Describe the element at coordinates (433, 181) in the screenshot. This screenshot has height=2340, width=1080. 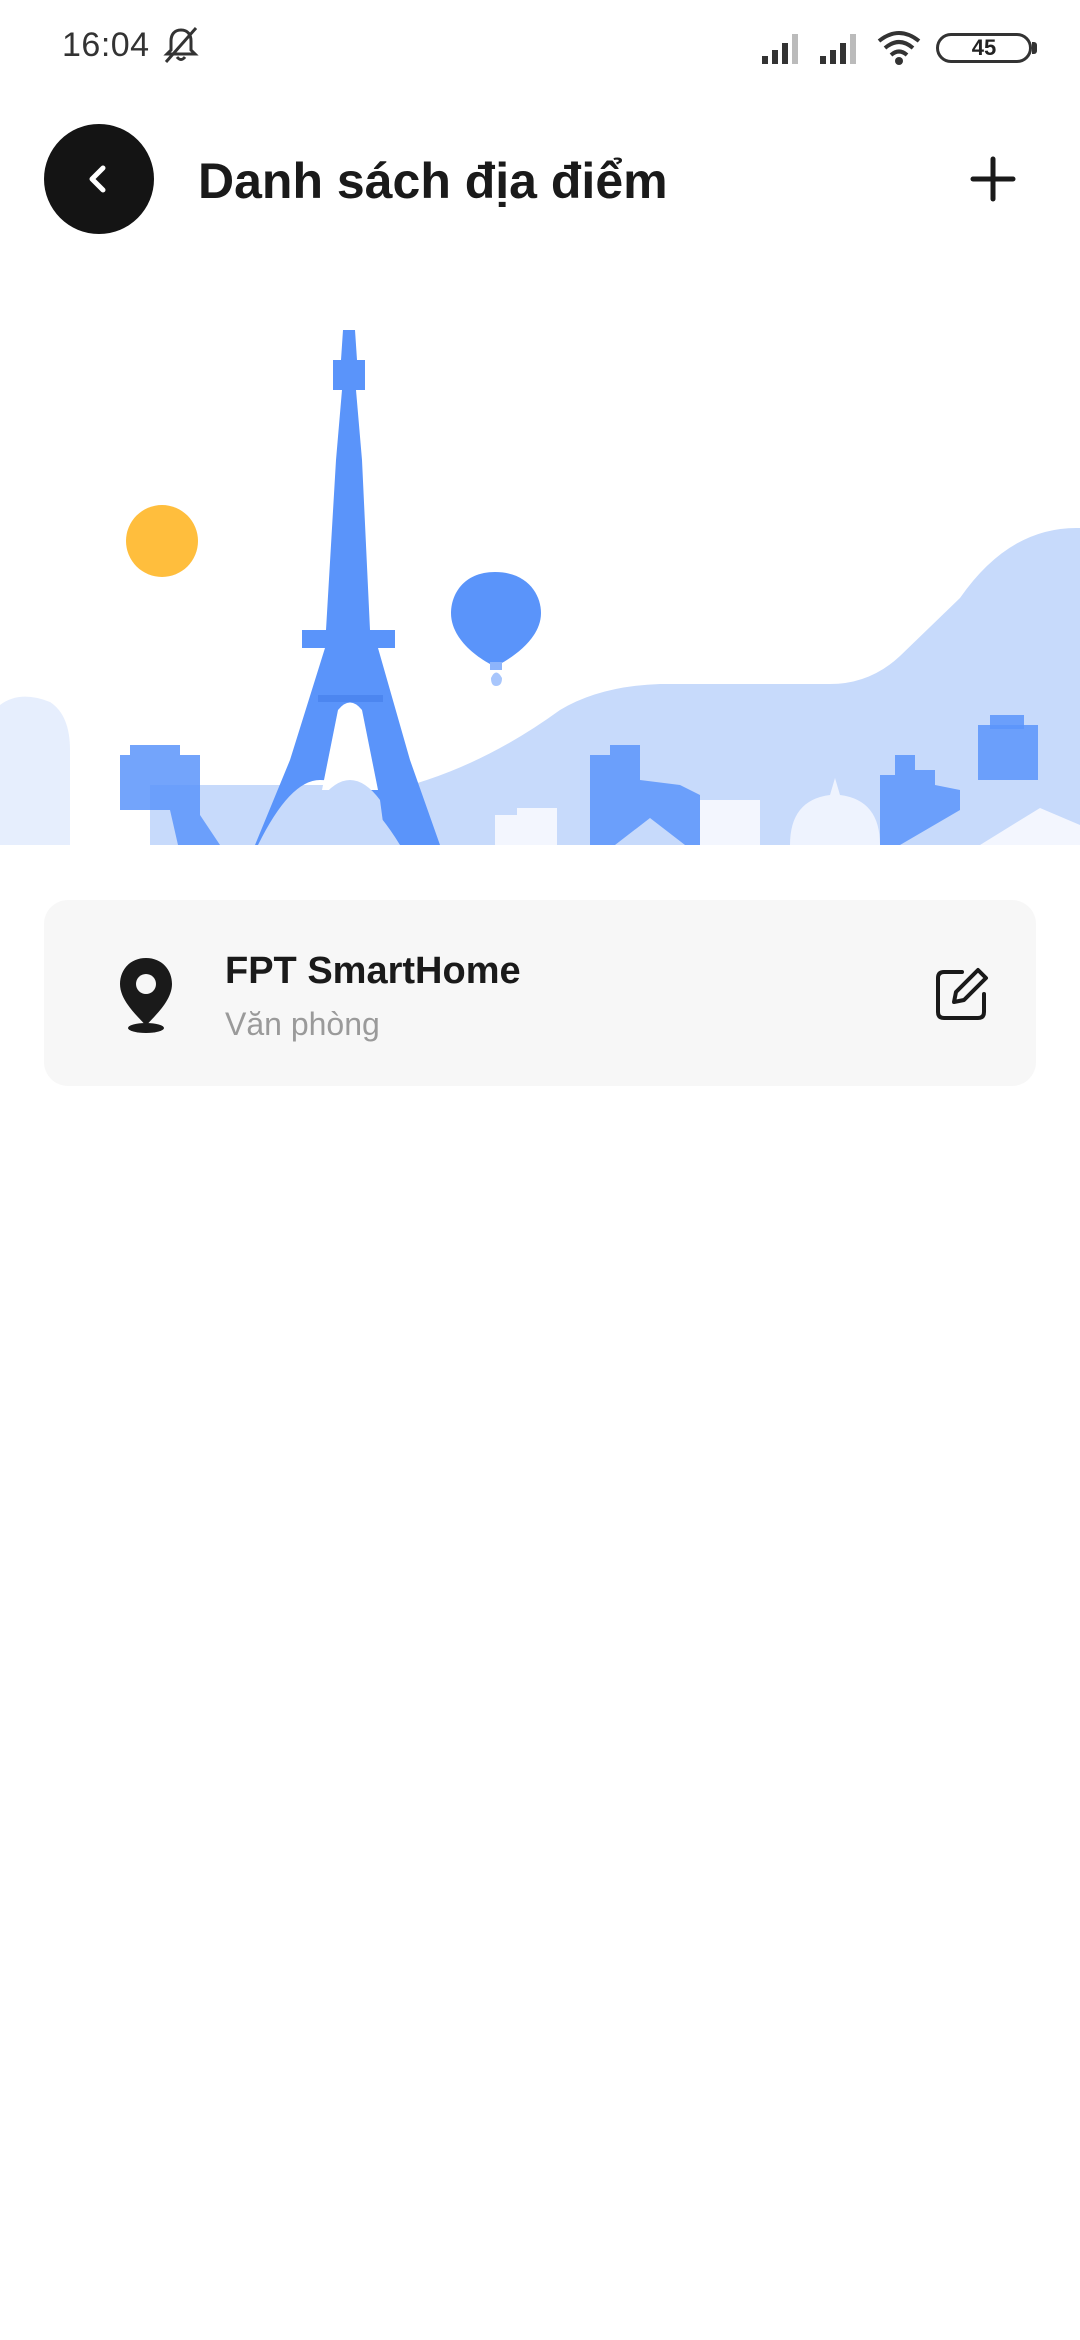
I see `page-title: Danh sách địa điểm` at that location.